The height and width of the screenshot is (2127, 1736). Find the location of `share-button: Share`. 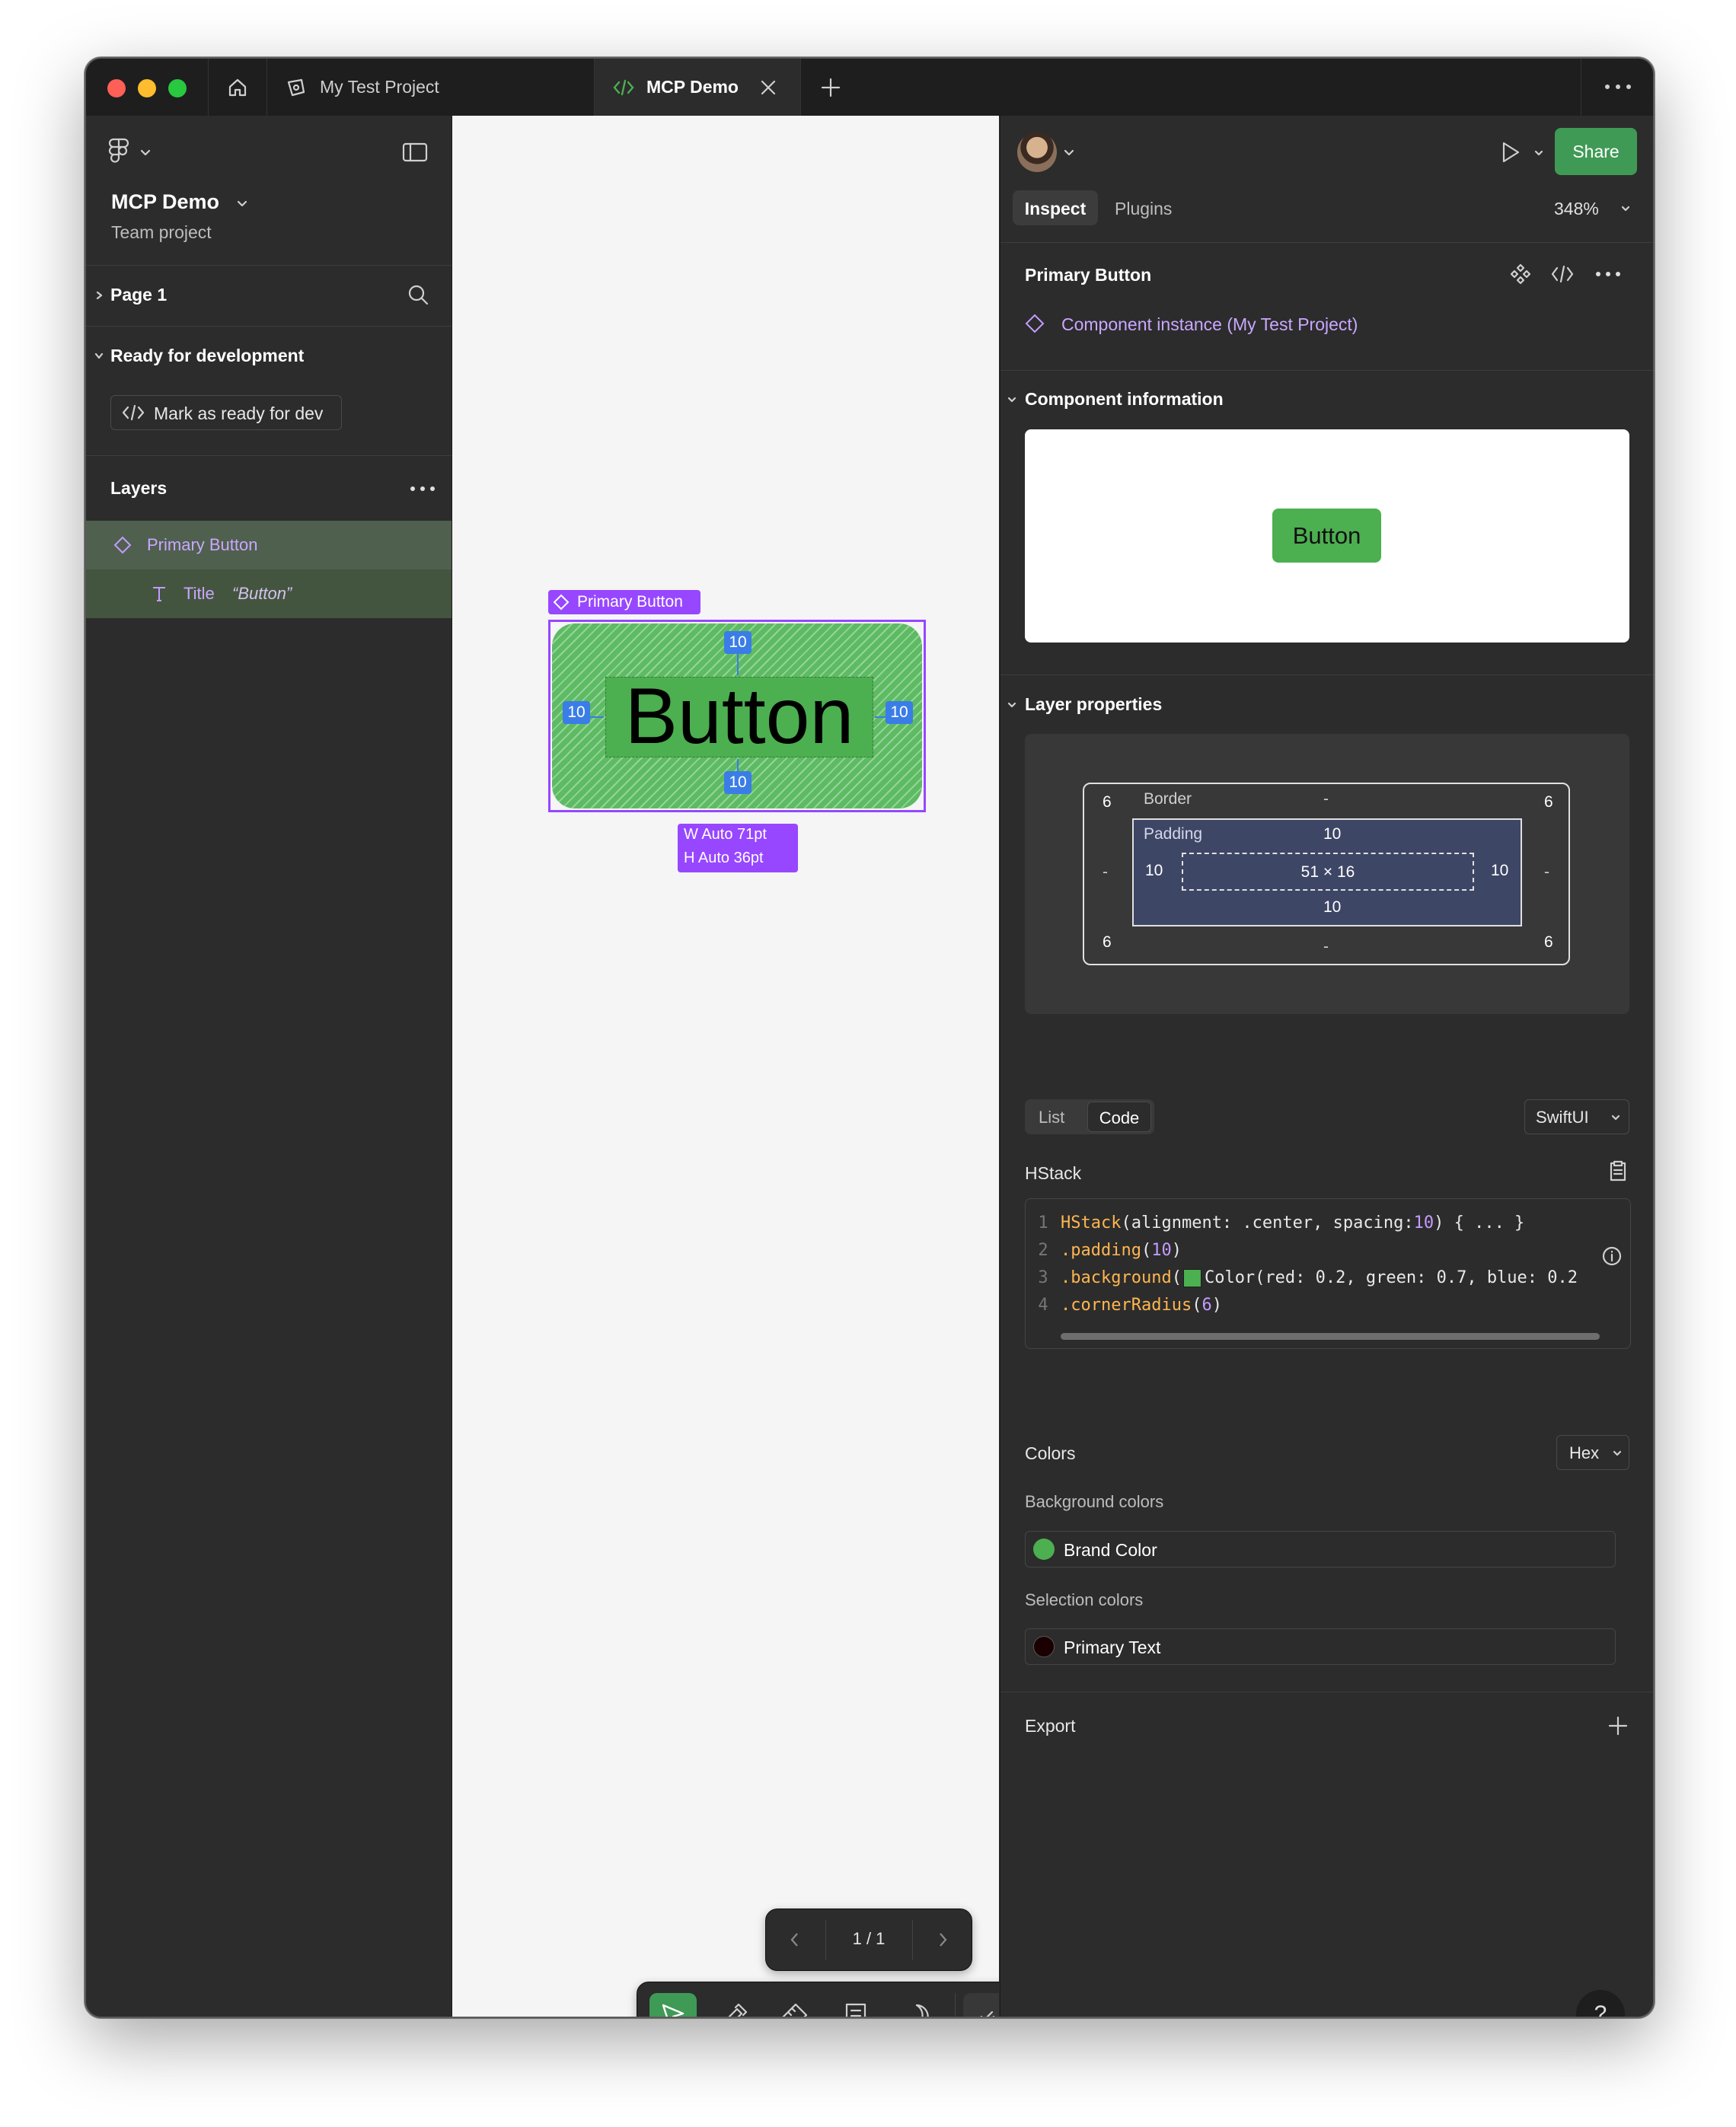

share-button: Share is located at coordinates (1596, 151).